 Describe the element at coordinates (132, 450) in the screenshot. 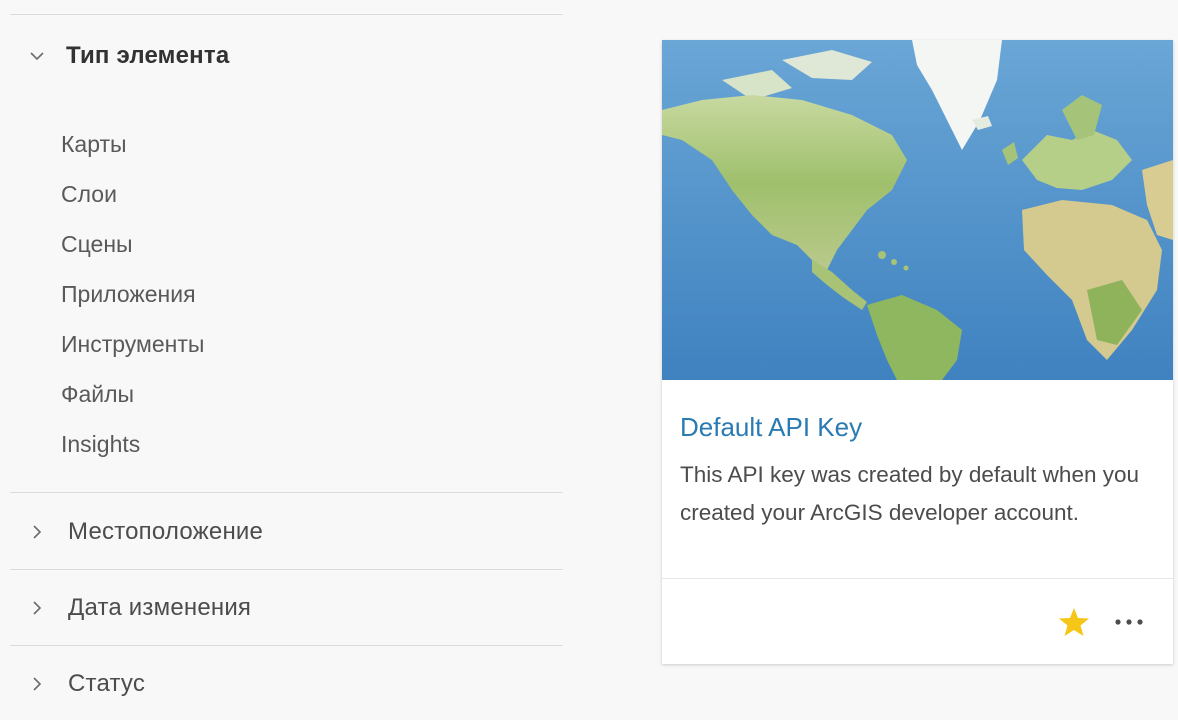

I see `item-type-option-insights: Insights` at that location.